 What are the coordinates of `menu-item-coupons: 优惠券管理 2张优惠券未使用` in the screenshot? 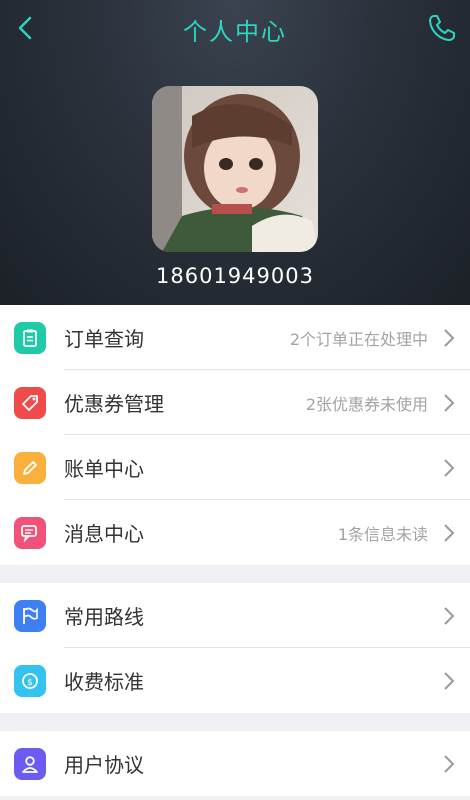 It's located at (235, 402).